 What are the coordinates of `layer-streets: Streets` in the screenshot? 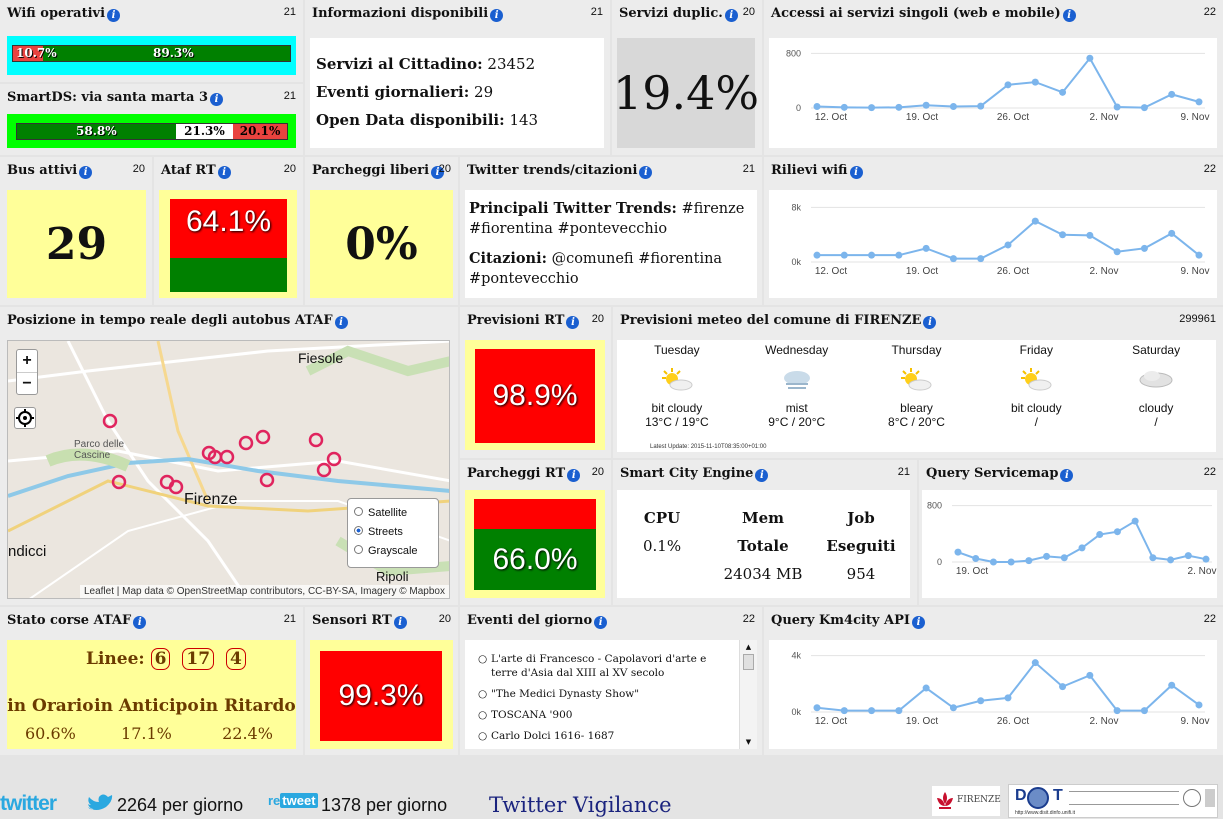 It's located at (393, 532).